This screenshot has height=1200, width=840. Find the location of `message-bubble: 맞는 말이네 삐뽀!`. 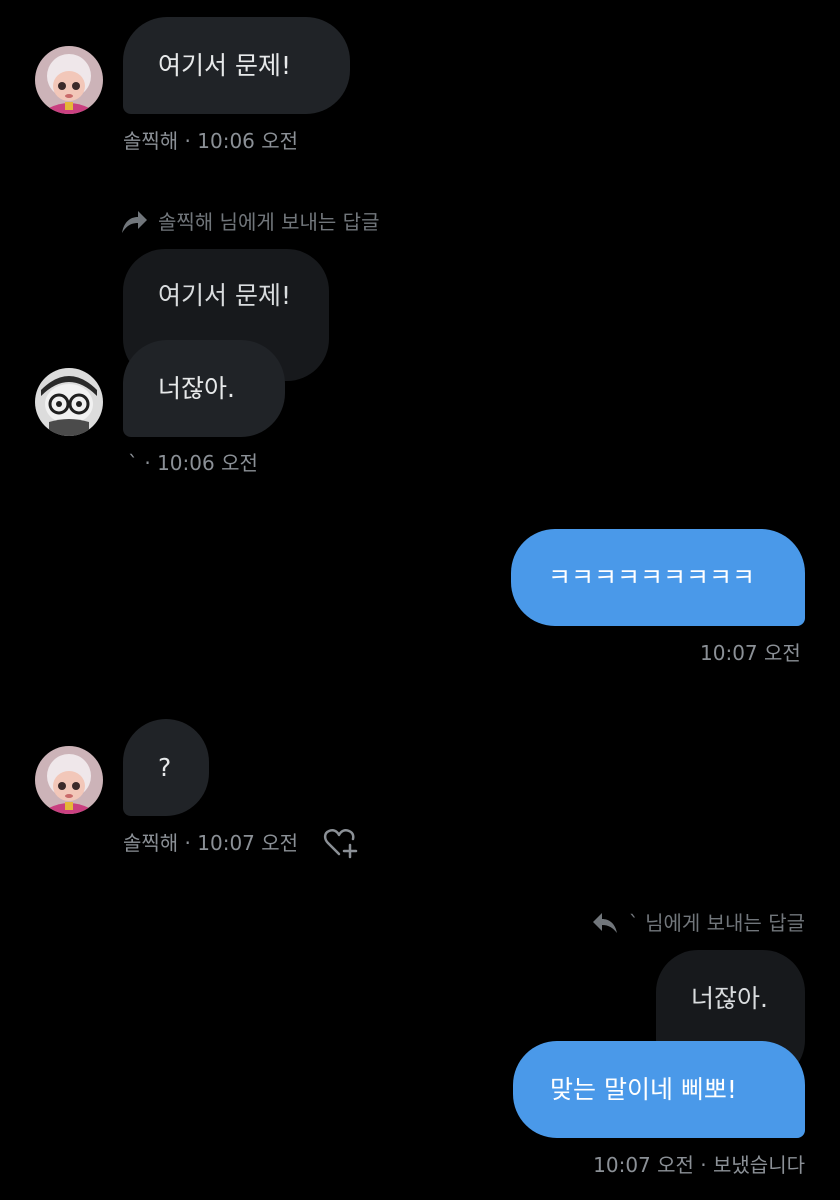

message-bubble: 맞는 말이네 삐뽀! is located at coordinates (659, 1089).